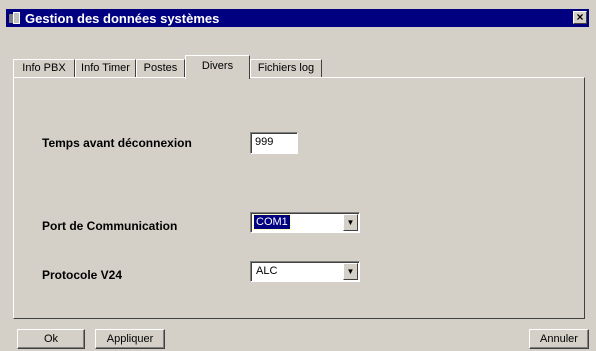 The height and width of the screenshot is (351, 596). Describe the element at coordinates (51, 339) in the screenshot. I see `ok-button: Ok` at that location.